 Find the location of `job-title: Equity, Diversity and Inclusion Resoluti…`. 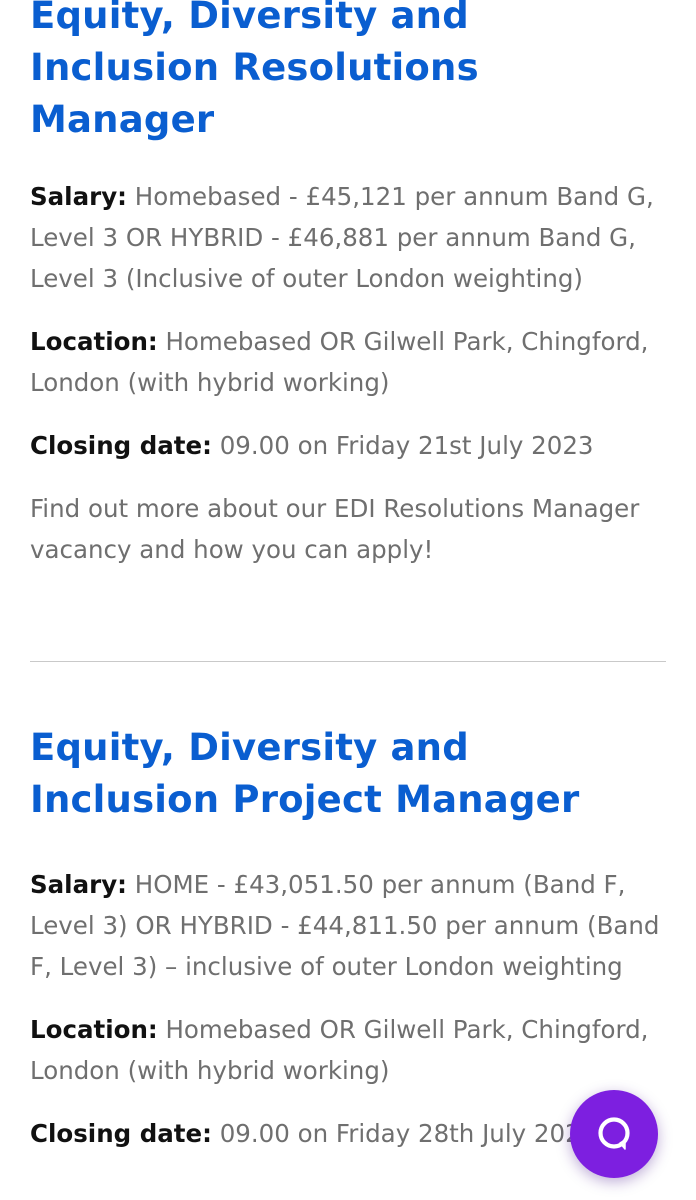

job-title: Equity, Diversity and Inclusion Resoluti… is located at coordinates (350, 73).